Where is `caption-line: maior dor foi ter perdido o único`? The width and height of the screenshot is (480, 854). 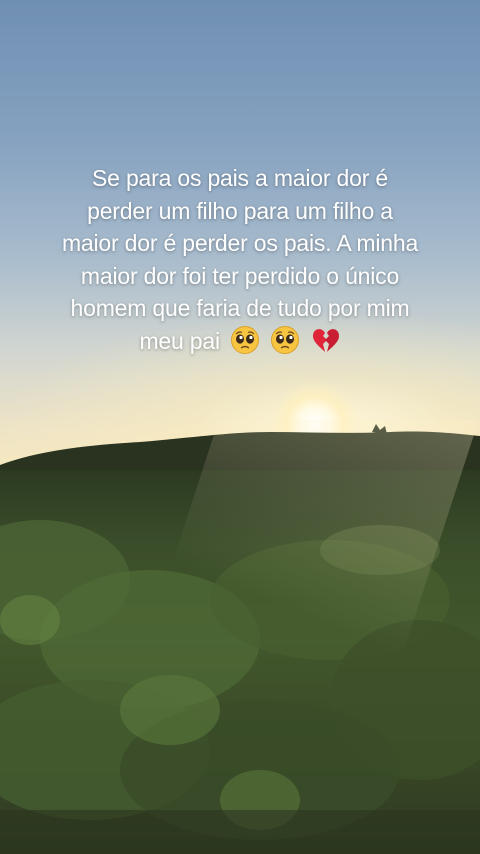 caption-line: maior dor foi ter perdido o único is located at coordinates (240, 275).